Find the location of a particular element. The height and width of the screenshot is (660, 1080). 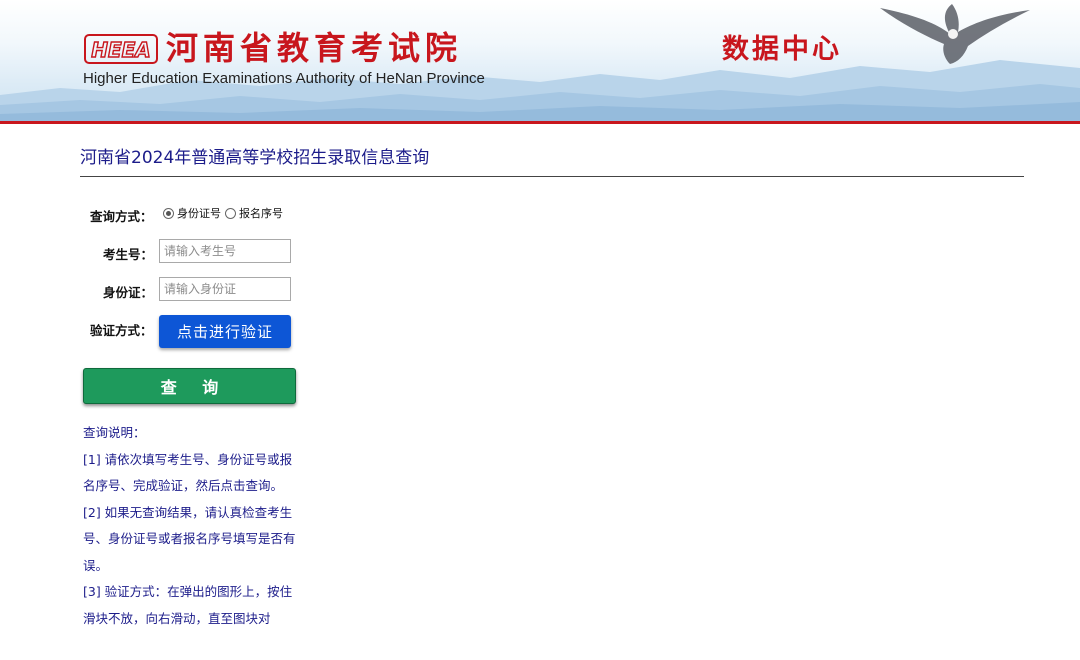

eagle-icon is located at coordinates (955, 34).